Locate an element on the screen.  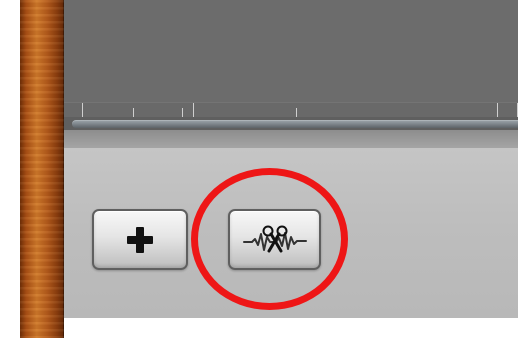
timeline-ruler is located at coordinates (291, 110).